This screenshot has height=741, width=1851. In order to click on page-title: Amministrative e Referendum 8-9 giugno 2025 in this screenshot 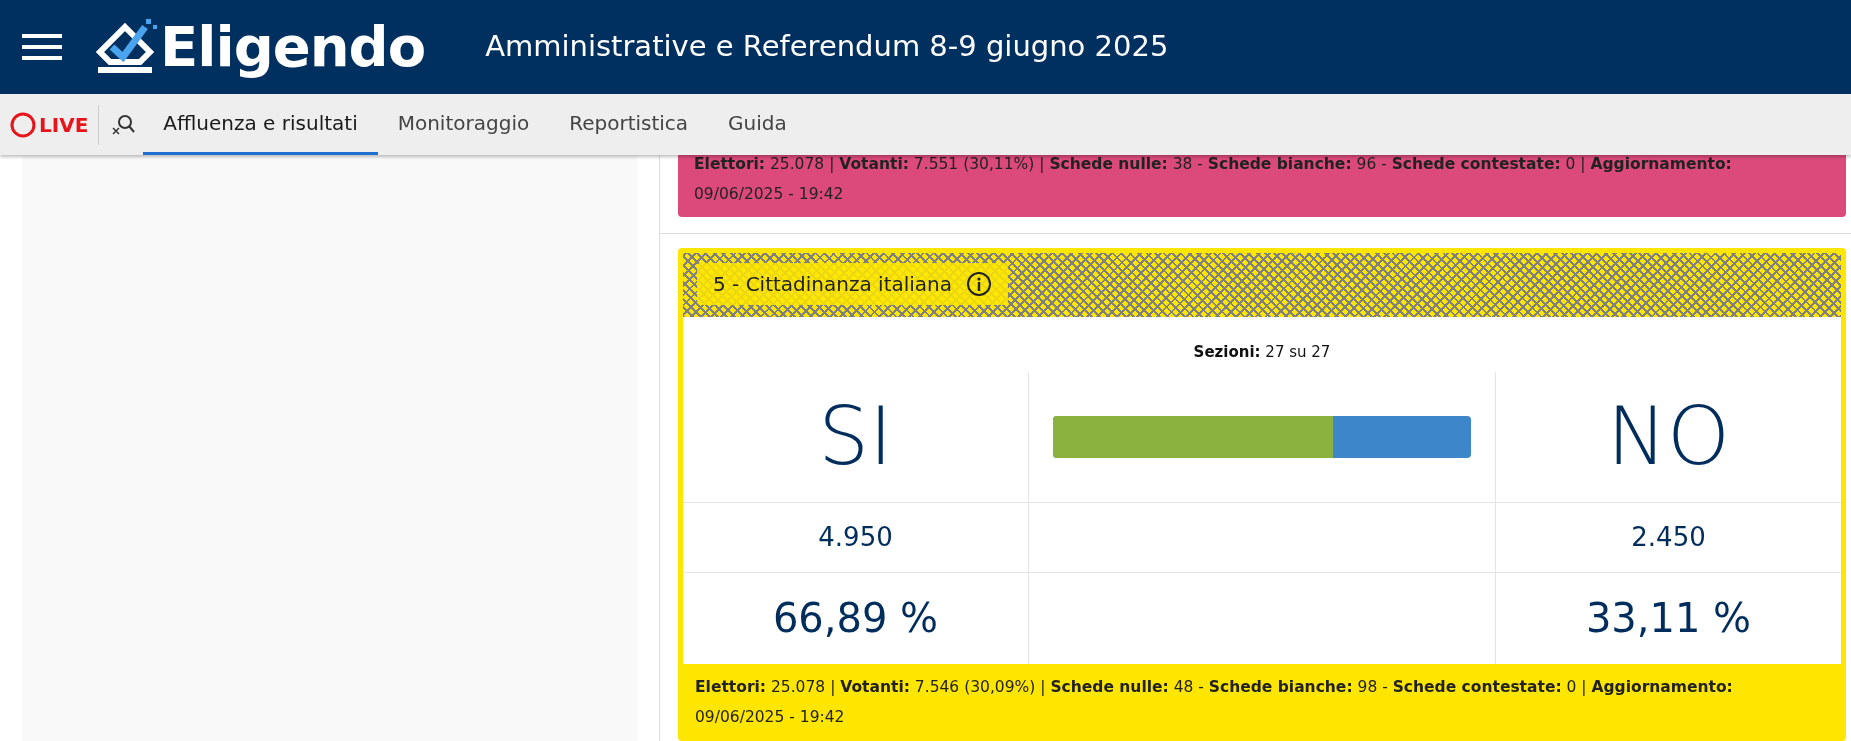, I will do `click(827, 47)`.